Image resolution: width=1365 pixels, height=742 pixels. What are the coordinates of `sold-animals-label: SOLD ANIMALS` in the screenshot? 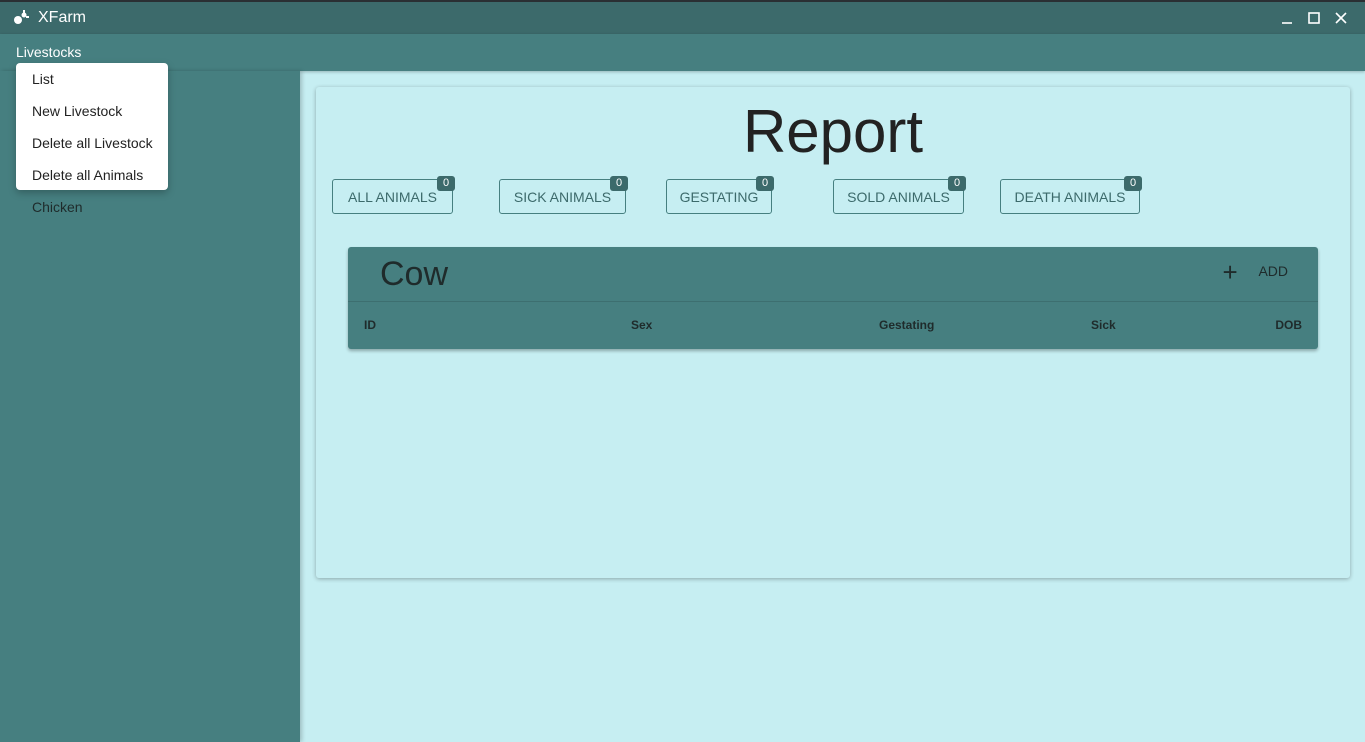 It's located at (898, 197).